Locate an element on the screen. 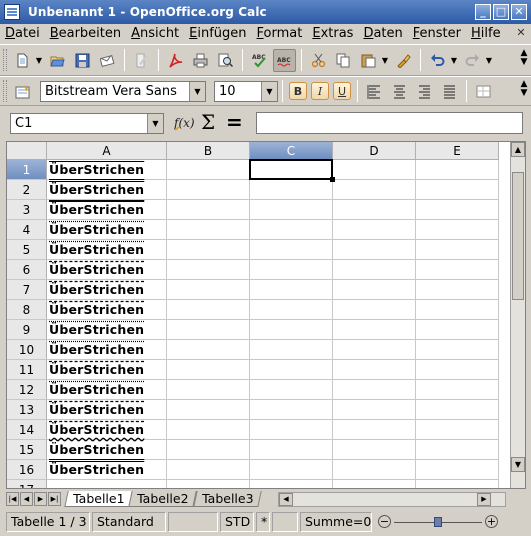  page-preview-icon is located at coordinates (225, 60).